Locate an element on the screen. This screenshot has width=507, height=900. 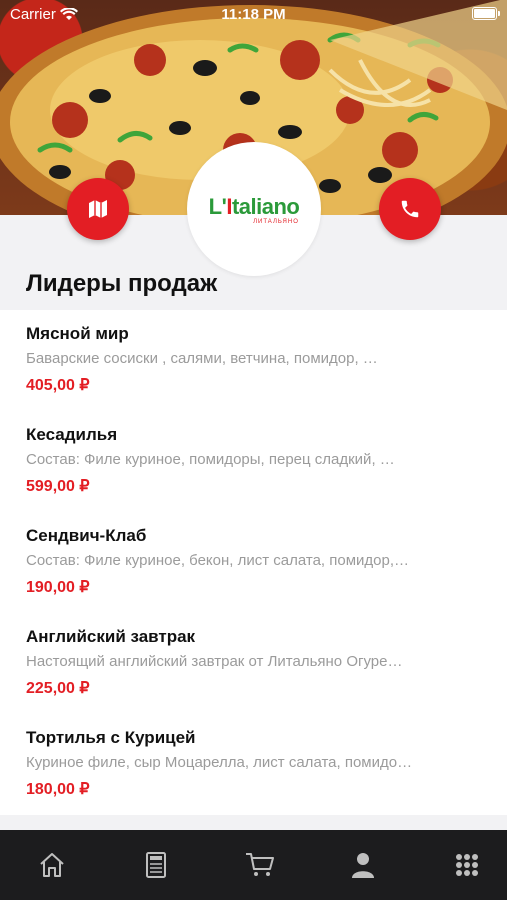
product-price: 599,00 ₽ is located at coordinates (58, 486).